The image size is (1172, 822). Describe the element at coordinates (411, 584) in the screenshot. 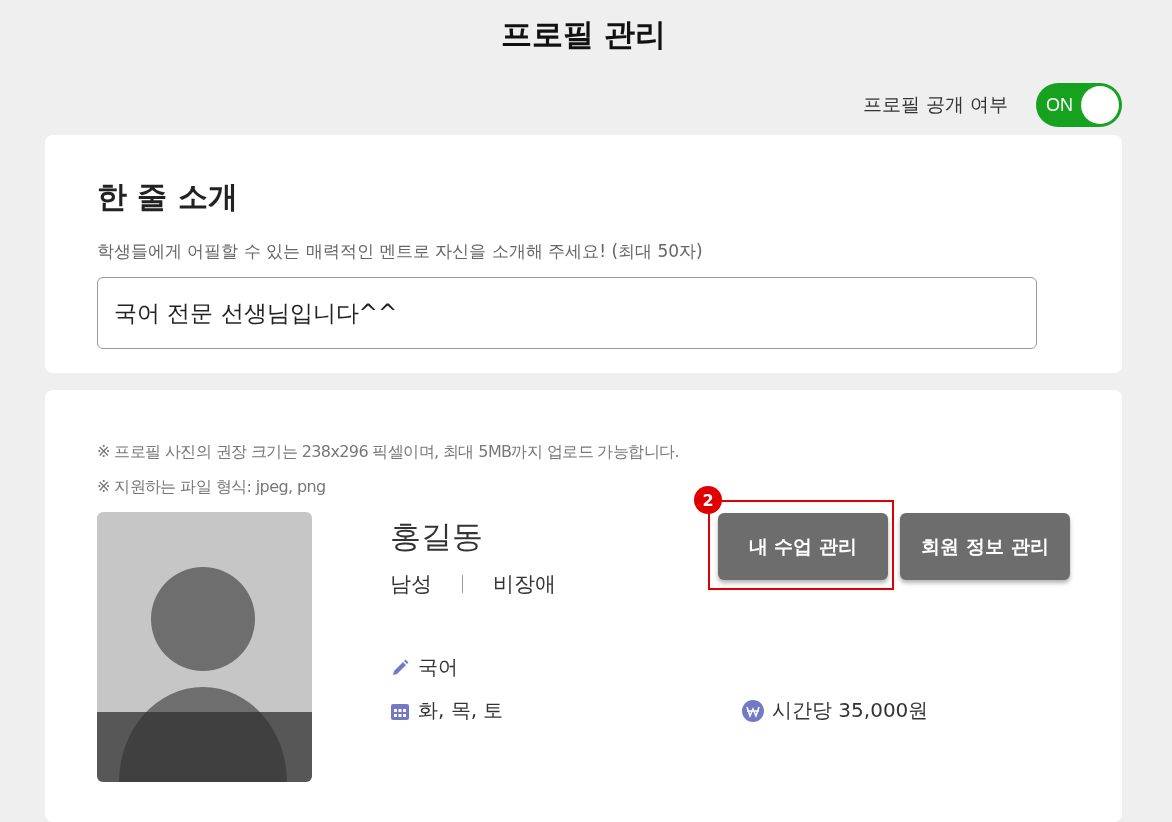

I see `gender-text: 남성` at that location.